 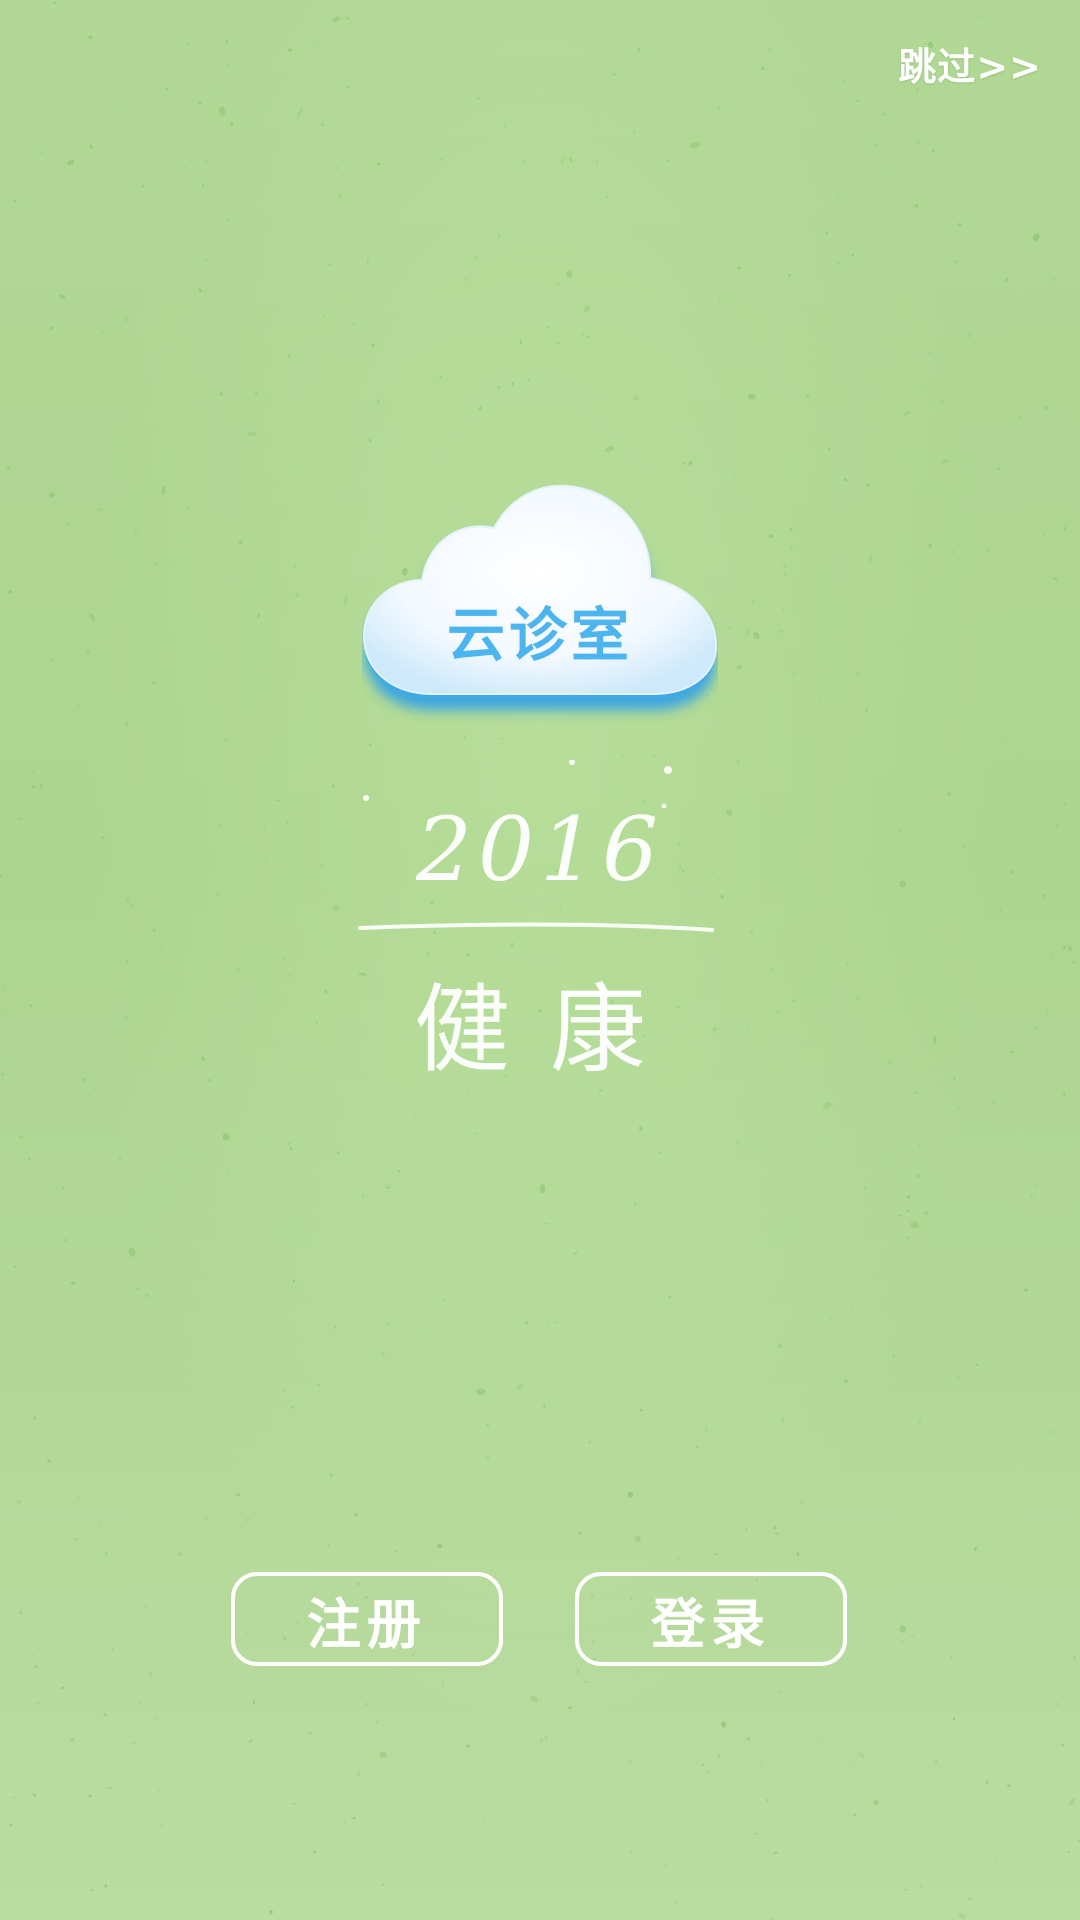 What do you see at coordinates (970, 63) in the screenshot?
I see `skip-button: 跳过>>` at bounding box center [970, 63].